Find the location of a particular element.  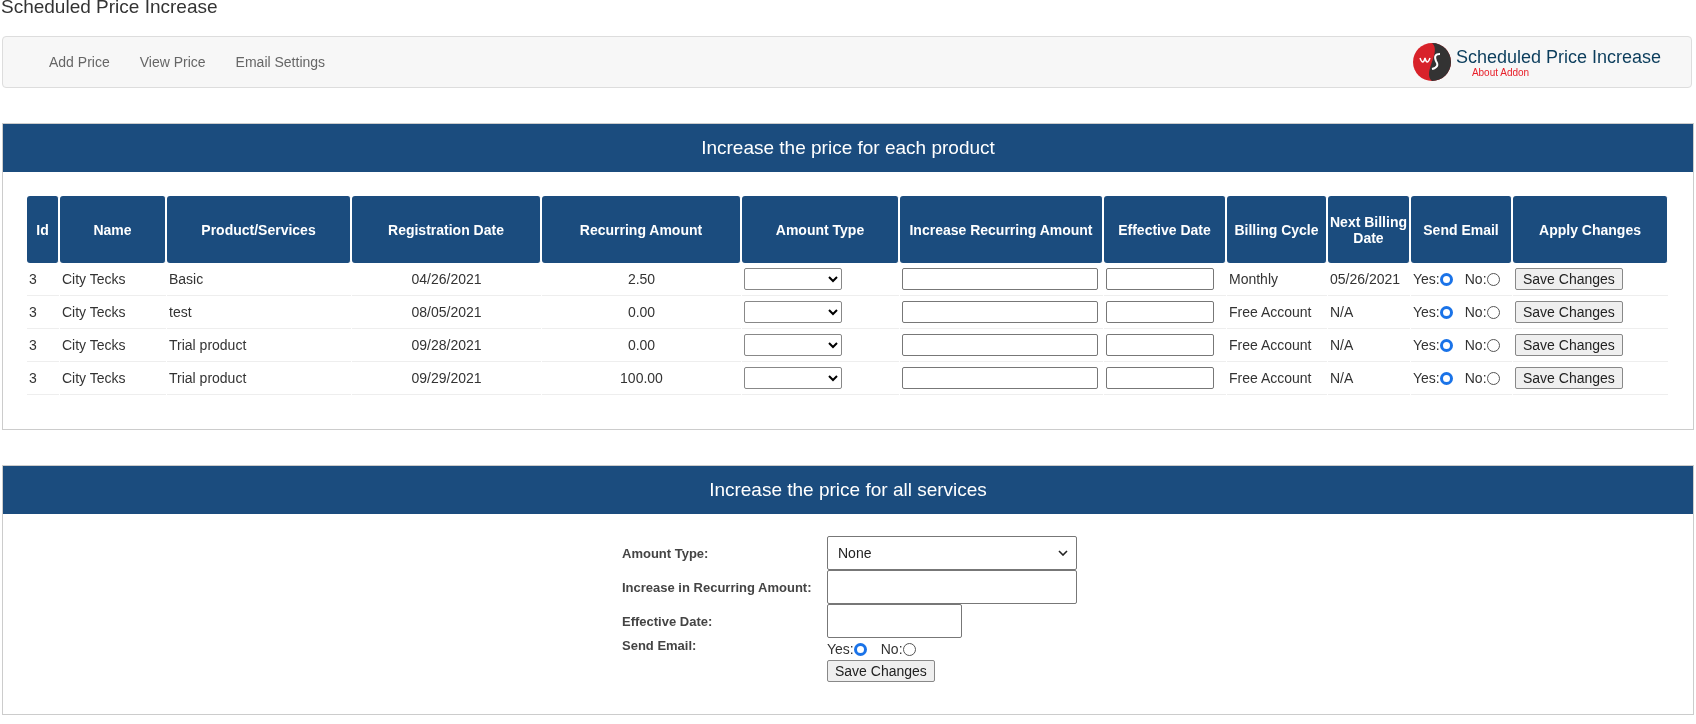

form-label: Amount Type: is located at coordinates (666, 553).